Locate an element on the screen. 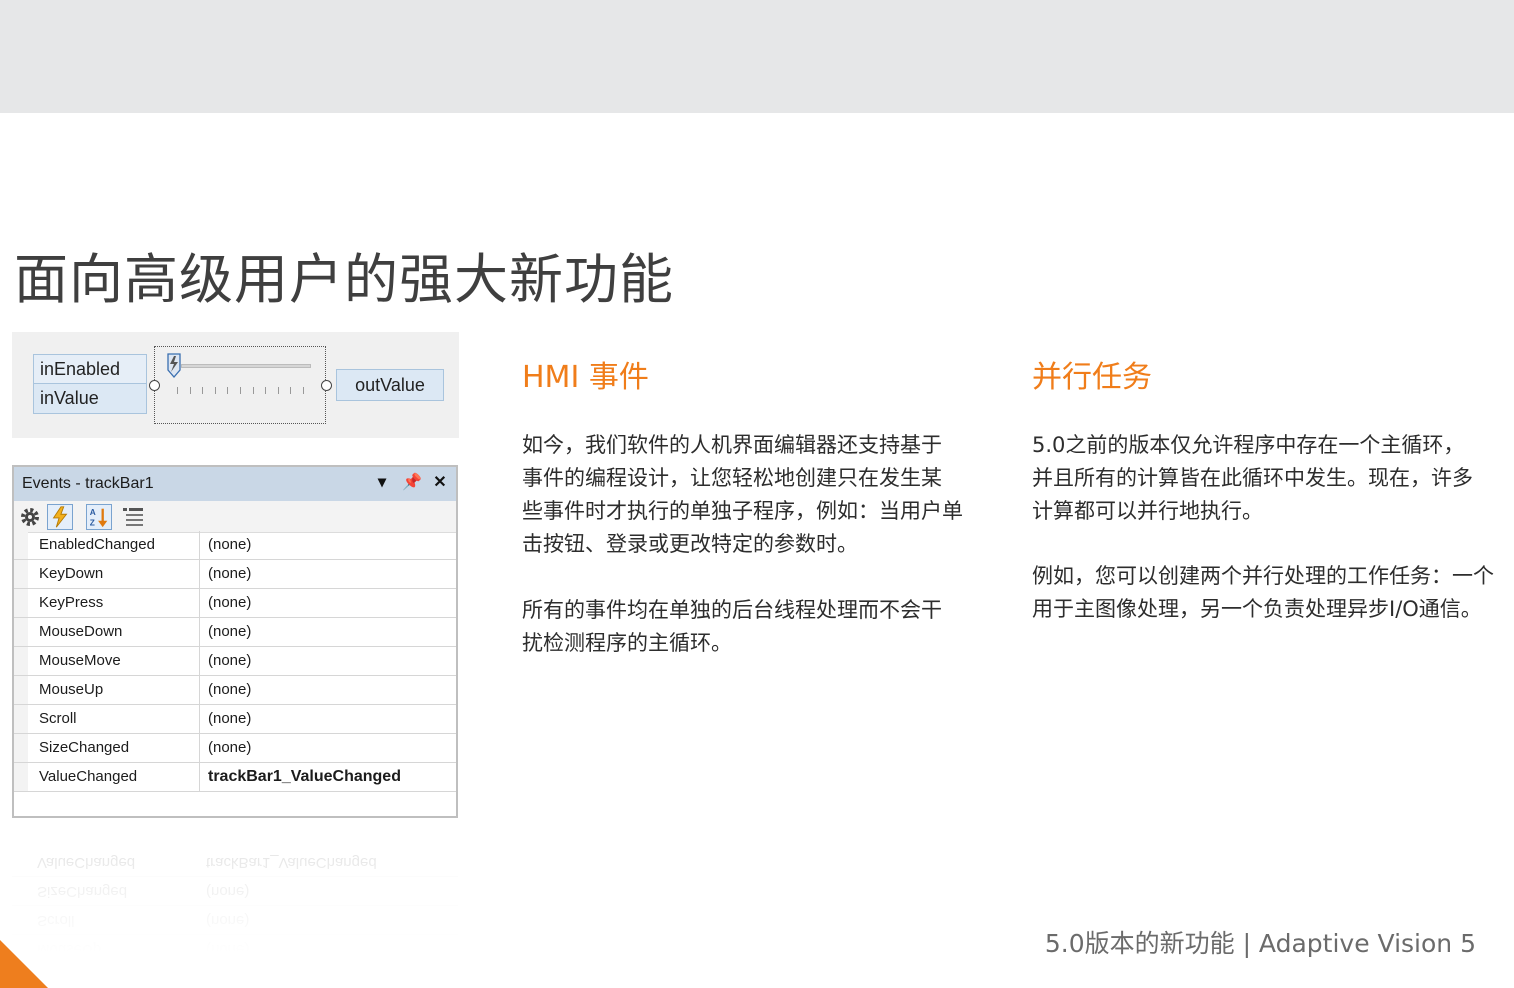 Image resolution: width=1514 pixels, height=988 pixels. lightning-icon is located at coordinates (60, 517).